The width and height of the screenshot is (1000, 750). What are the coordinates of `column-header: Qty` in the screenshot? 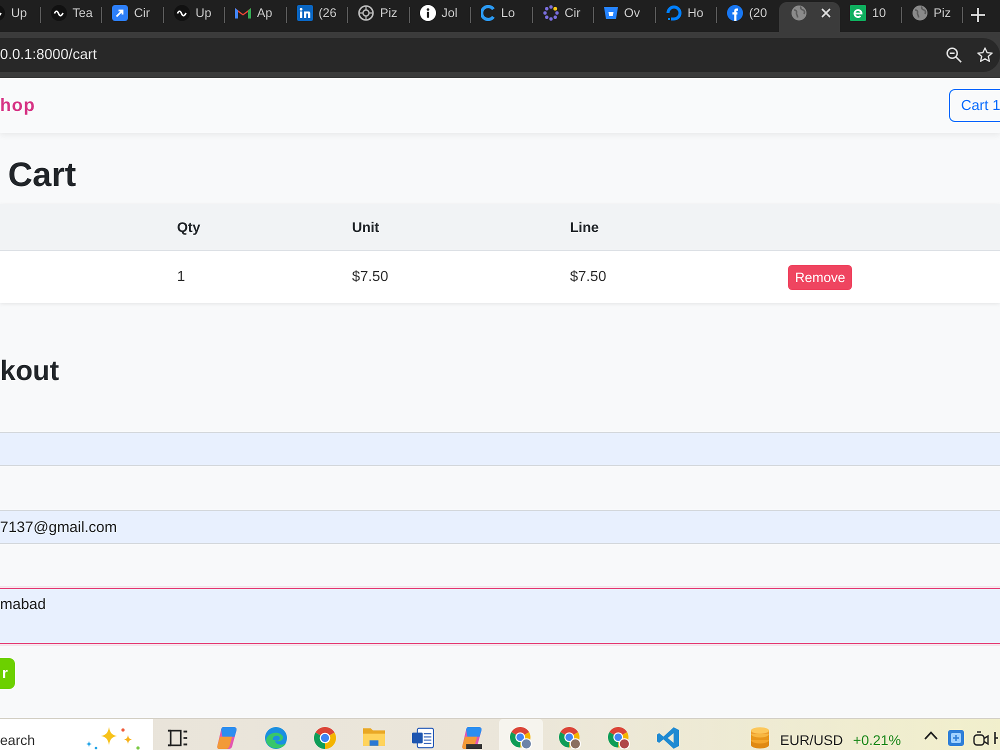 It's located at (188, 227).